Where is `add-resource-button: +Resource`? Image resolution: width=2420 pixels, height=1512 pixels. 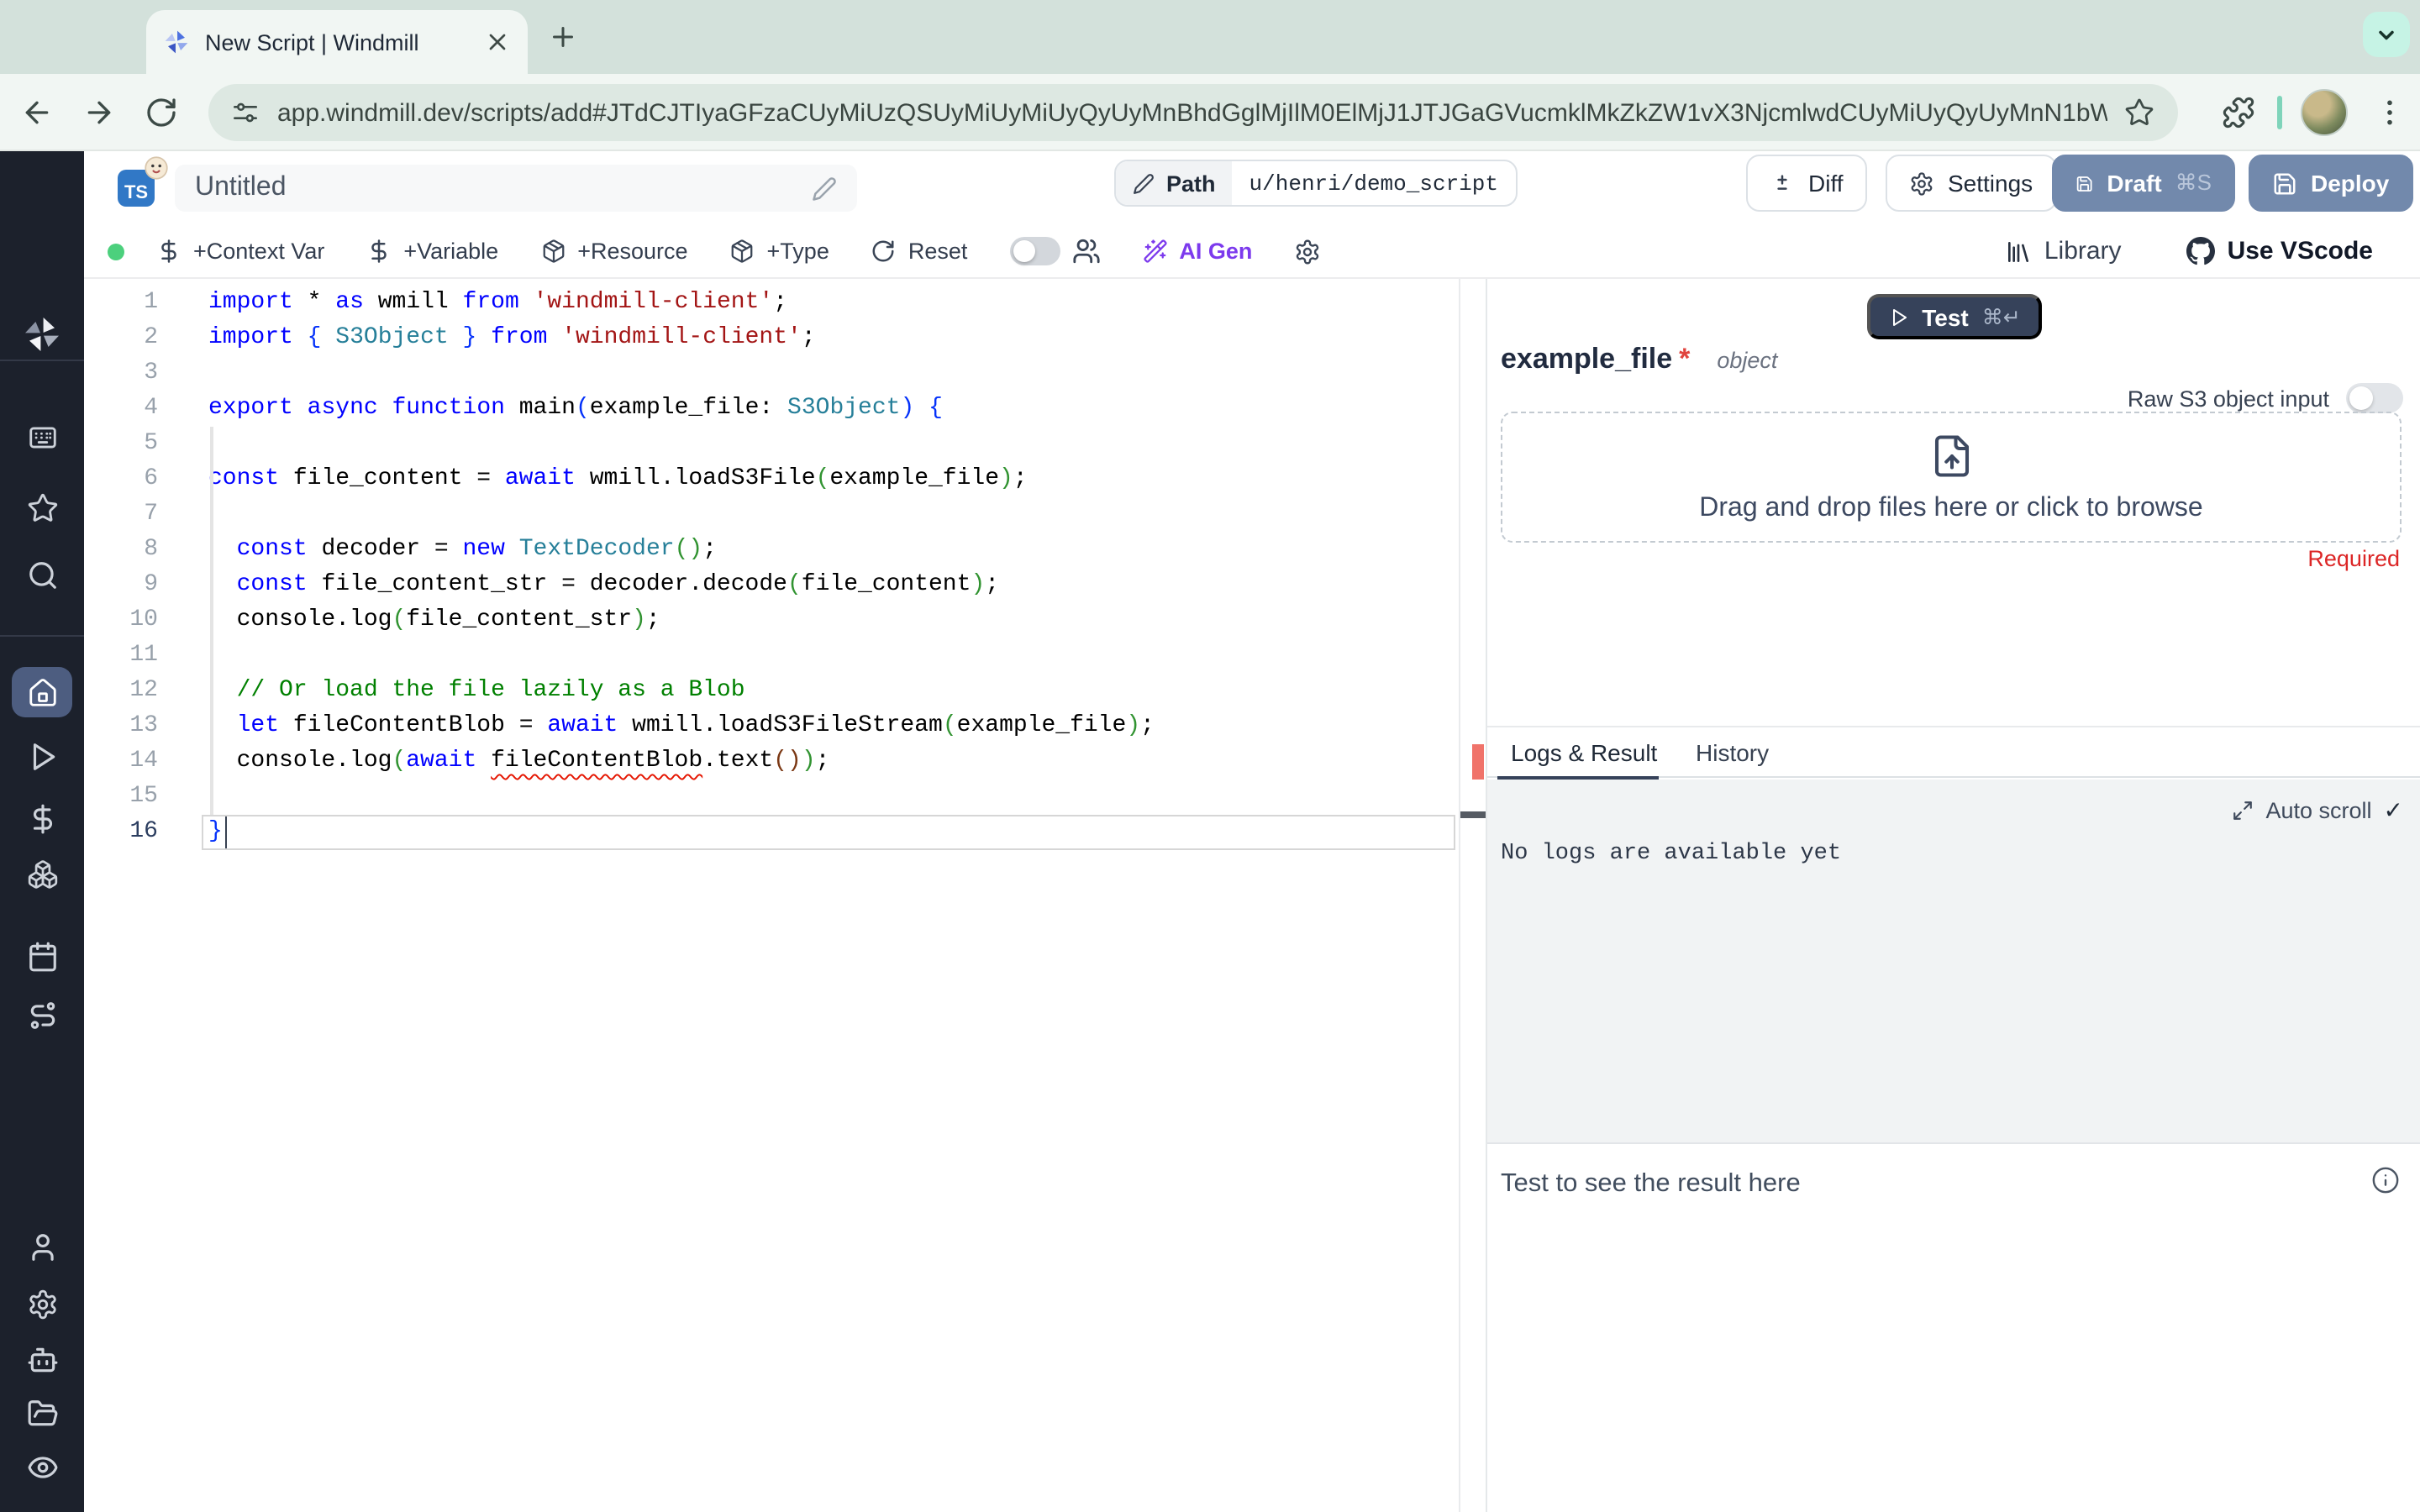
add-resource-button: +Resource is located at coordinates (614, 251).